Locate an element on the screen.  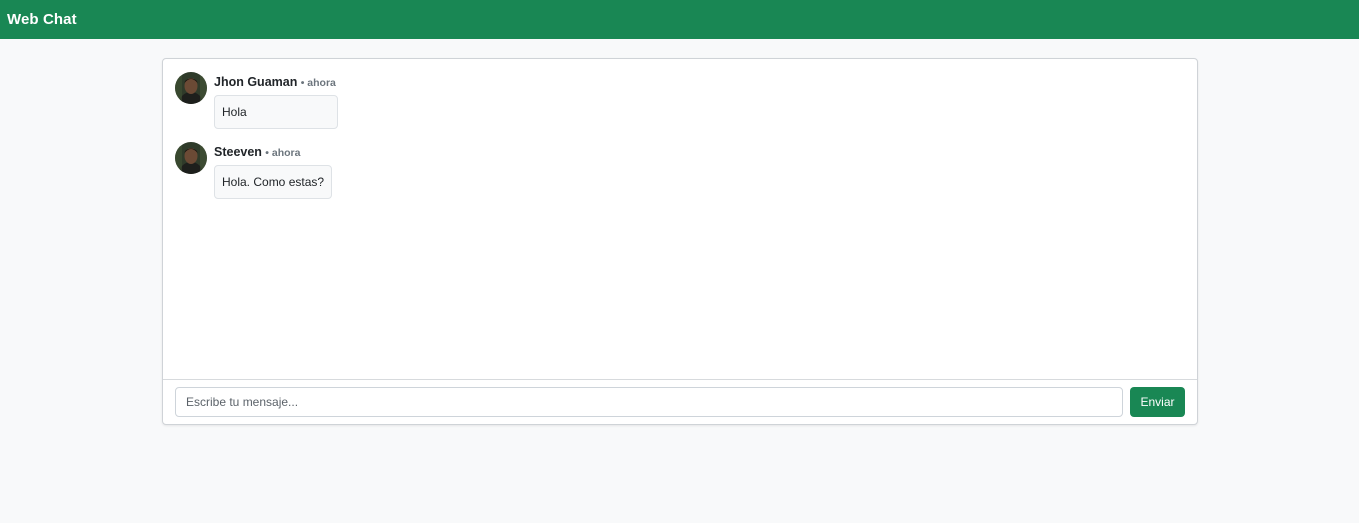
chat-message: Jhon Guaman • ahora Hola is located at coordinates (256, 100).